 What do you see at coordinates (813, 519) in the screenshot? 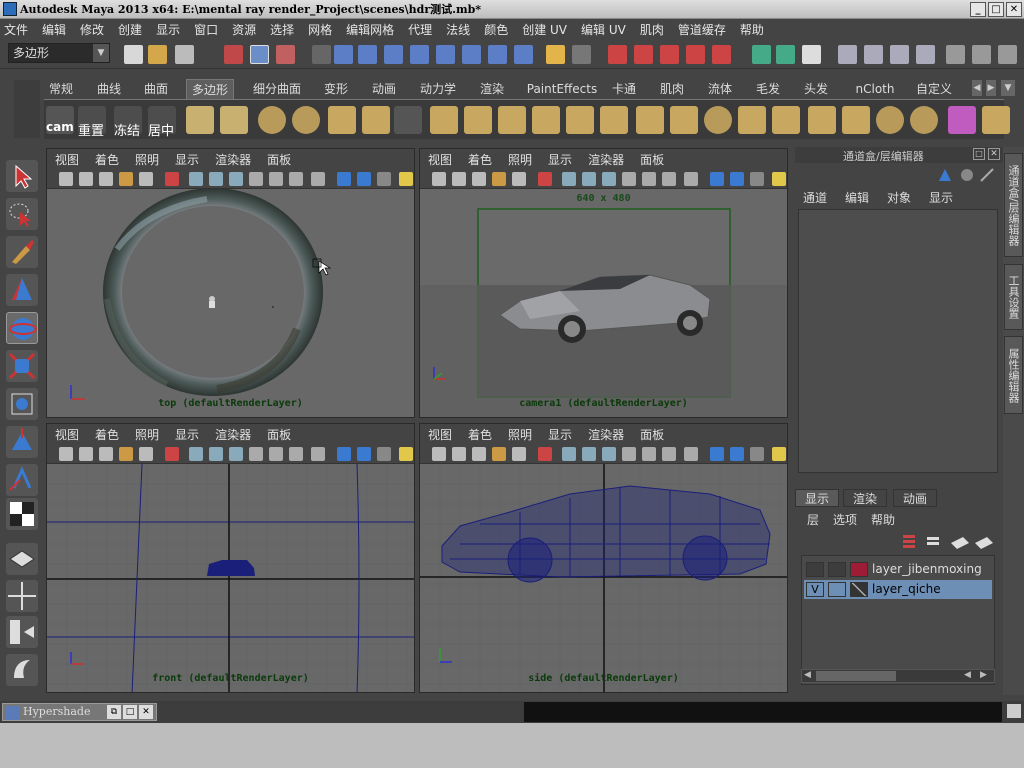
I see `layer-editor-menu-item: 层` at bounding box center [813, 519].